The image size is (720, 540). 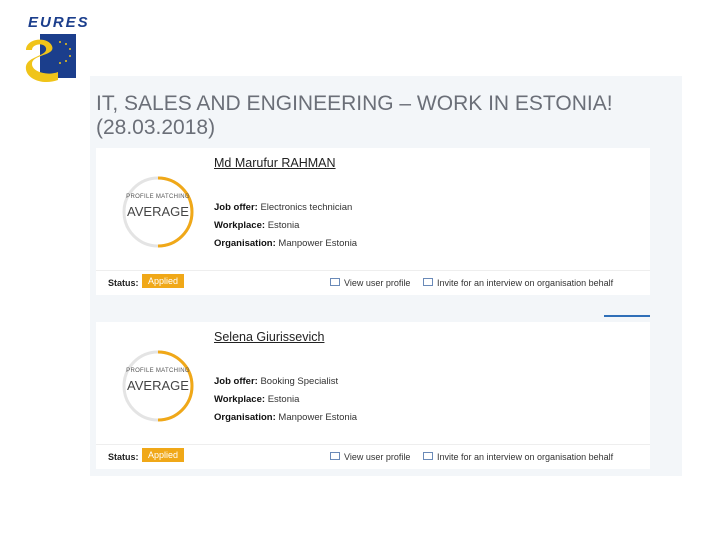 What do you see at coordinates (299, 381) in the screenshot?
I see `job-offer-value: Booking Specialist` at bounding box center [299, 381].